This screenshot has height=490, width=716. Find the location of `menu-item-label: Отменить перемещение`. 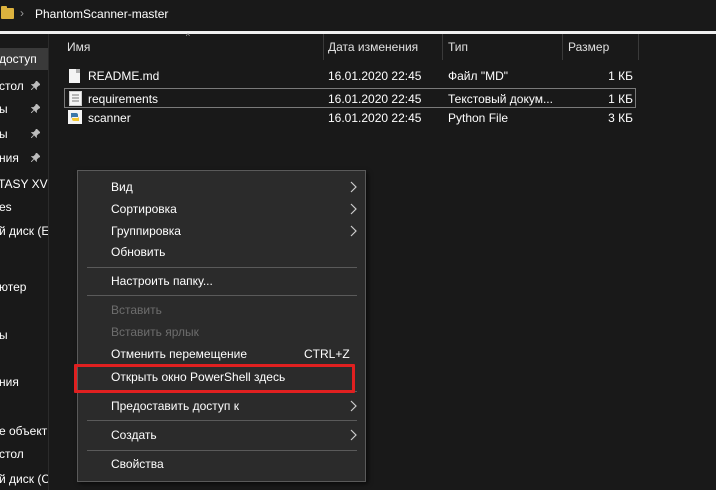

menu-item-label: Отменить перемещение is located at coordinates (179, 354).